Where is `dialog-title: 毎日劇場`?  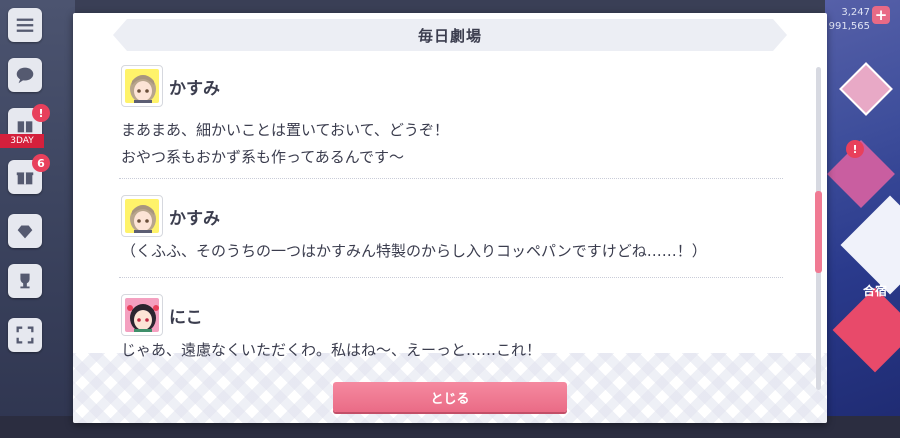
dialog-title: 毎日劇場 is located at coordinates (449, 35).